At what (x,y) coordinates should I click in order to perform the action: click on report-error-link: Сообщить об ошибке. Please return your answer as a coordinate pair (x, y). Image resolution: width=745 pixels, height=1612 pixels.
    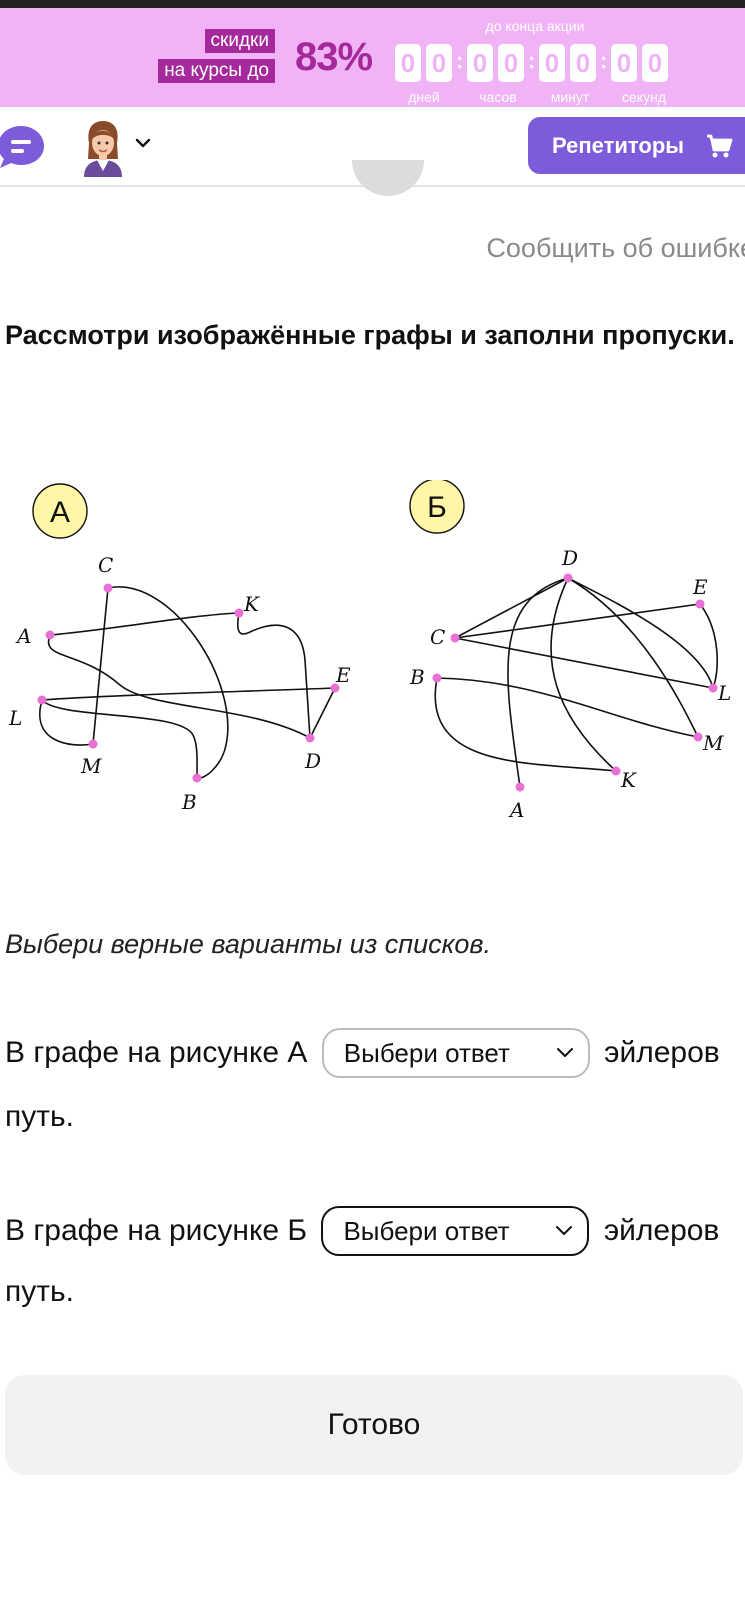
    Looking at the image, I should click on (615, 248).